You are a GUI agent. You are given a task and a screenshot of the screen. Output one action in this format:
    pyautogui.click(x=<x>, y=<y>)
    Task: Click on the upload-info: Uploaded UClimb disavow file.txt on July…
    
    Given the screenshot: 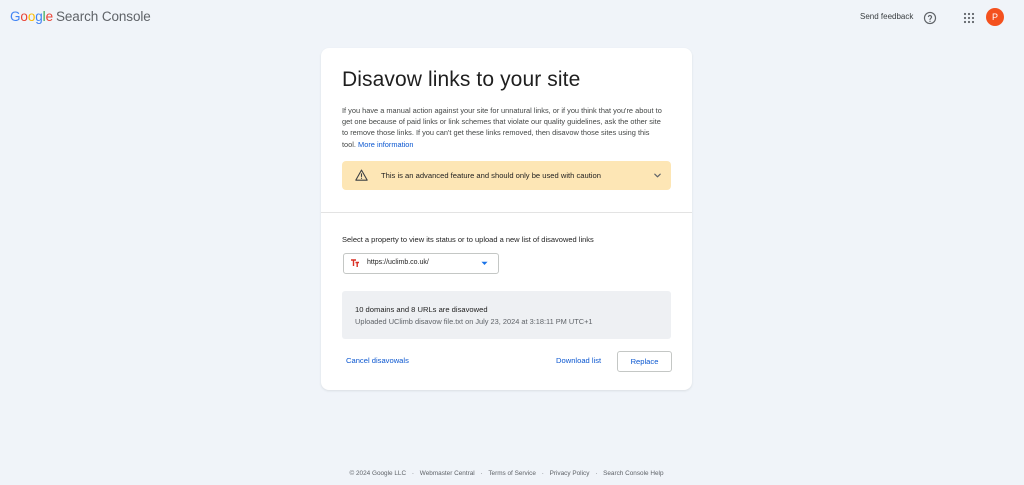 What is the action you would take?
    pyautogui.click(x=474, y=321)
    